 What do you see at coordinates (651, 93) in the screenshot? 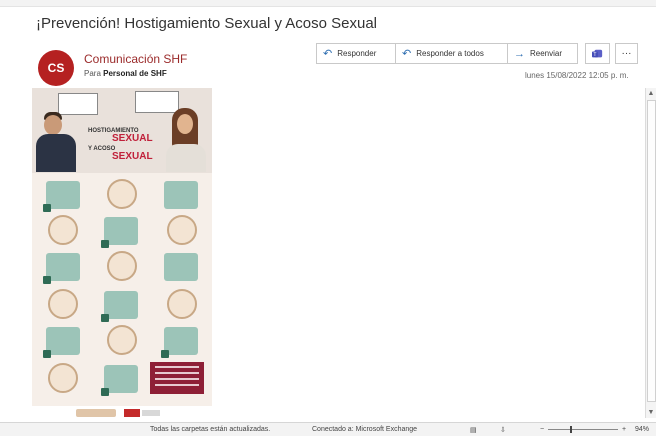
I see `scroll-up-icon: ▲` at bounding box center [651, 93].